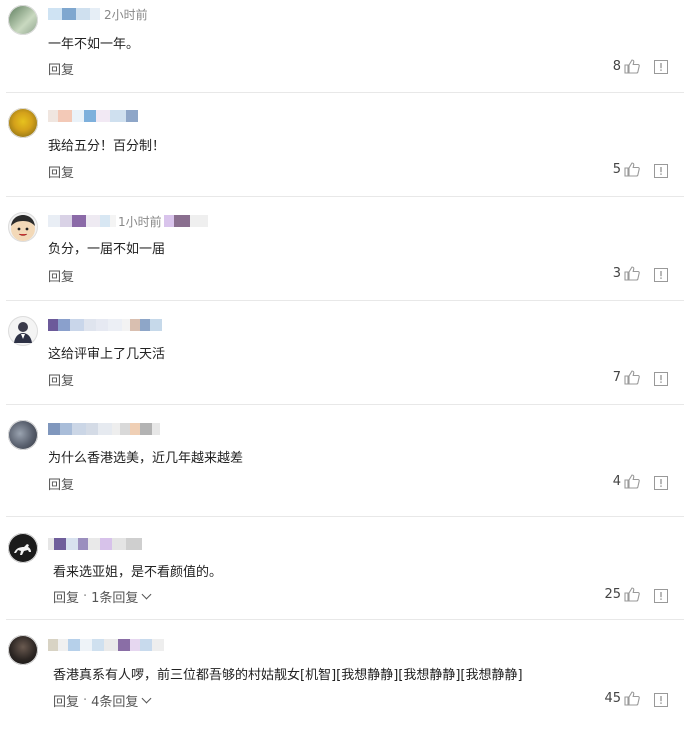 The width and height of the screenshot is (690, 730). Describe the element at coordinates (115, 702) in the screenshot. I see `reply-count: 4条回复` at that location.